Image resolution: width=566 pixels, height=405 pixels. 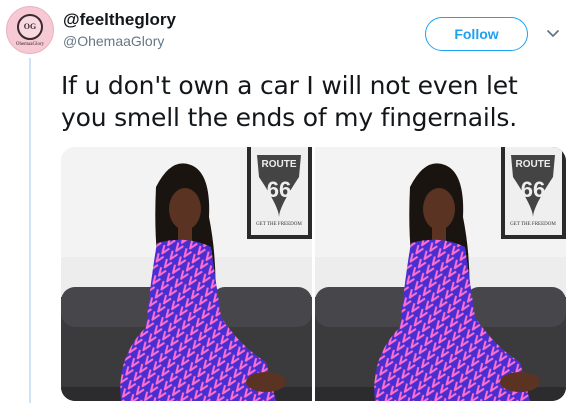 What do you see at coordinates (30, 26) in the screenshot?
I see `avatar-monogram: OG` at bounding box center [30, 26].